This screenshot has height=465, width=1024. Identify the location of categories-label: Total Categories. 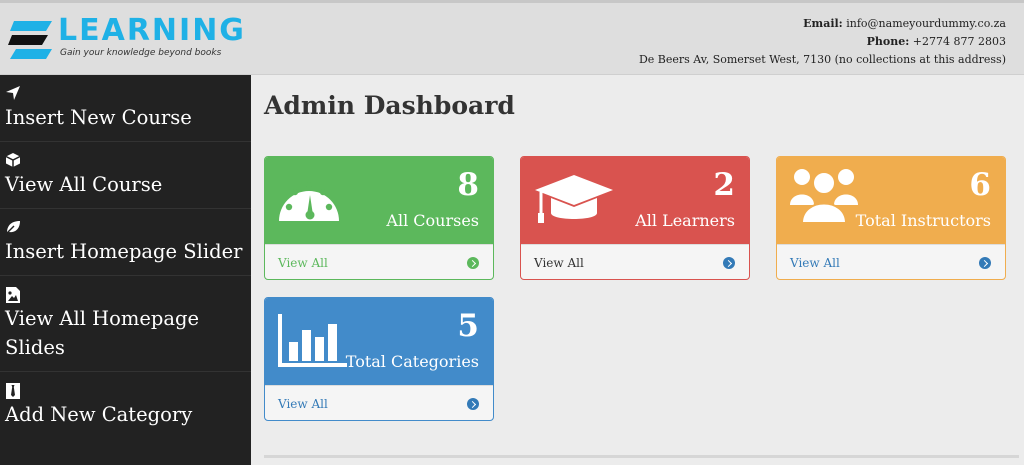
(412, 361).